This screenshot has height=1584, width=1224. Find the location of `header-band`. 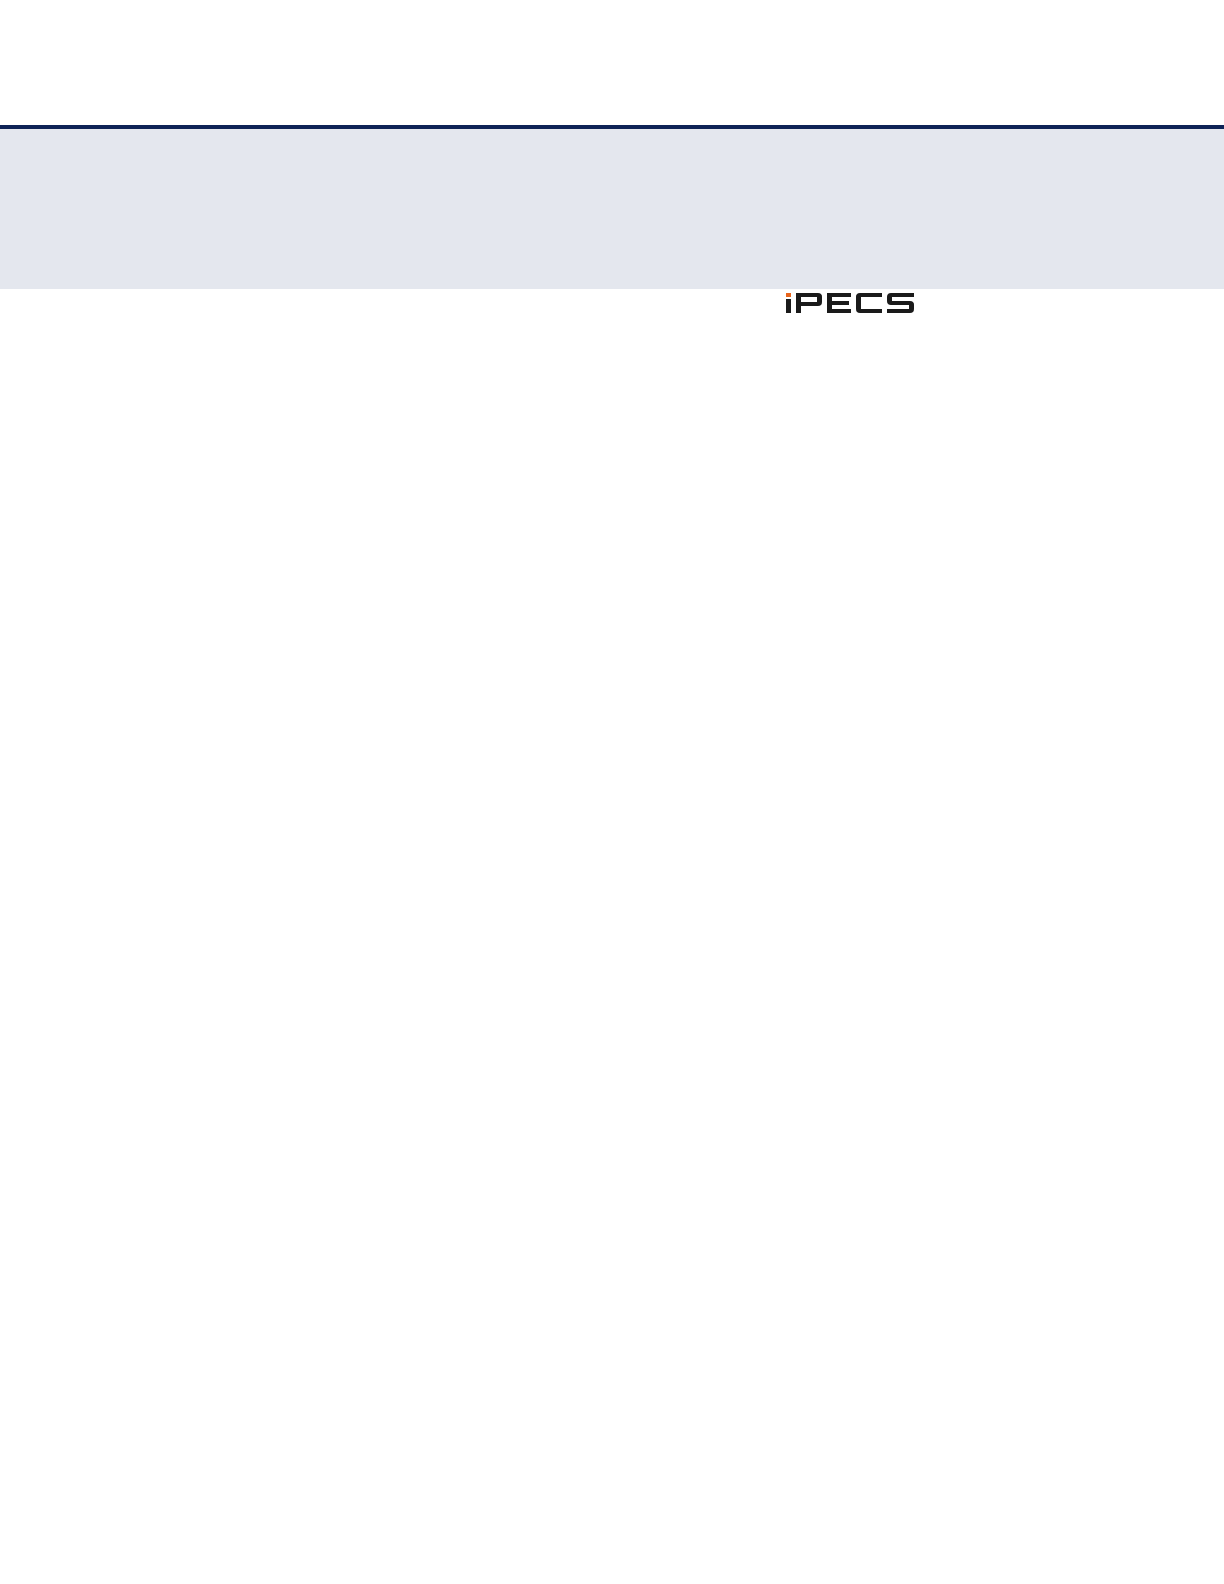

header-band is located at coordinates (612, 209).